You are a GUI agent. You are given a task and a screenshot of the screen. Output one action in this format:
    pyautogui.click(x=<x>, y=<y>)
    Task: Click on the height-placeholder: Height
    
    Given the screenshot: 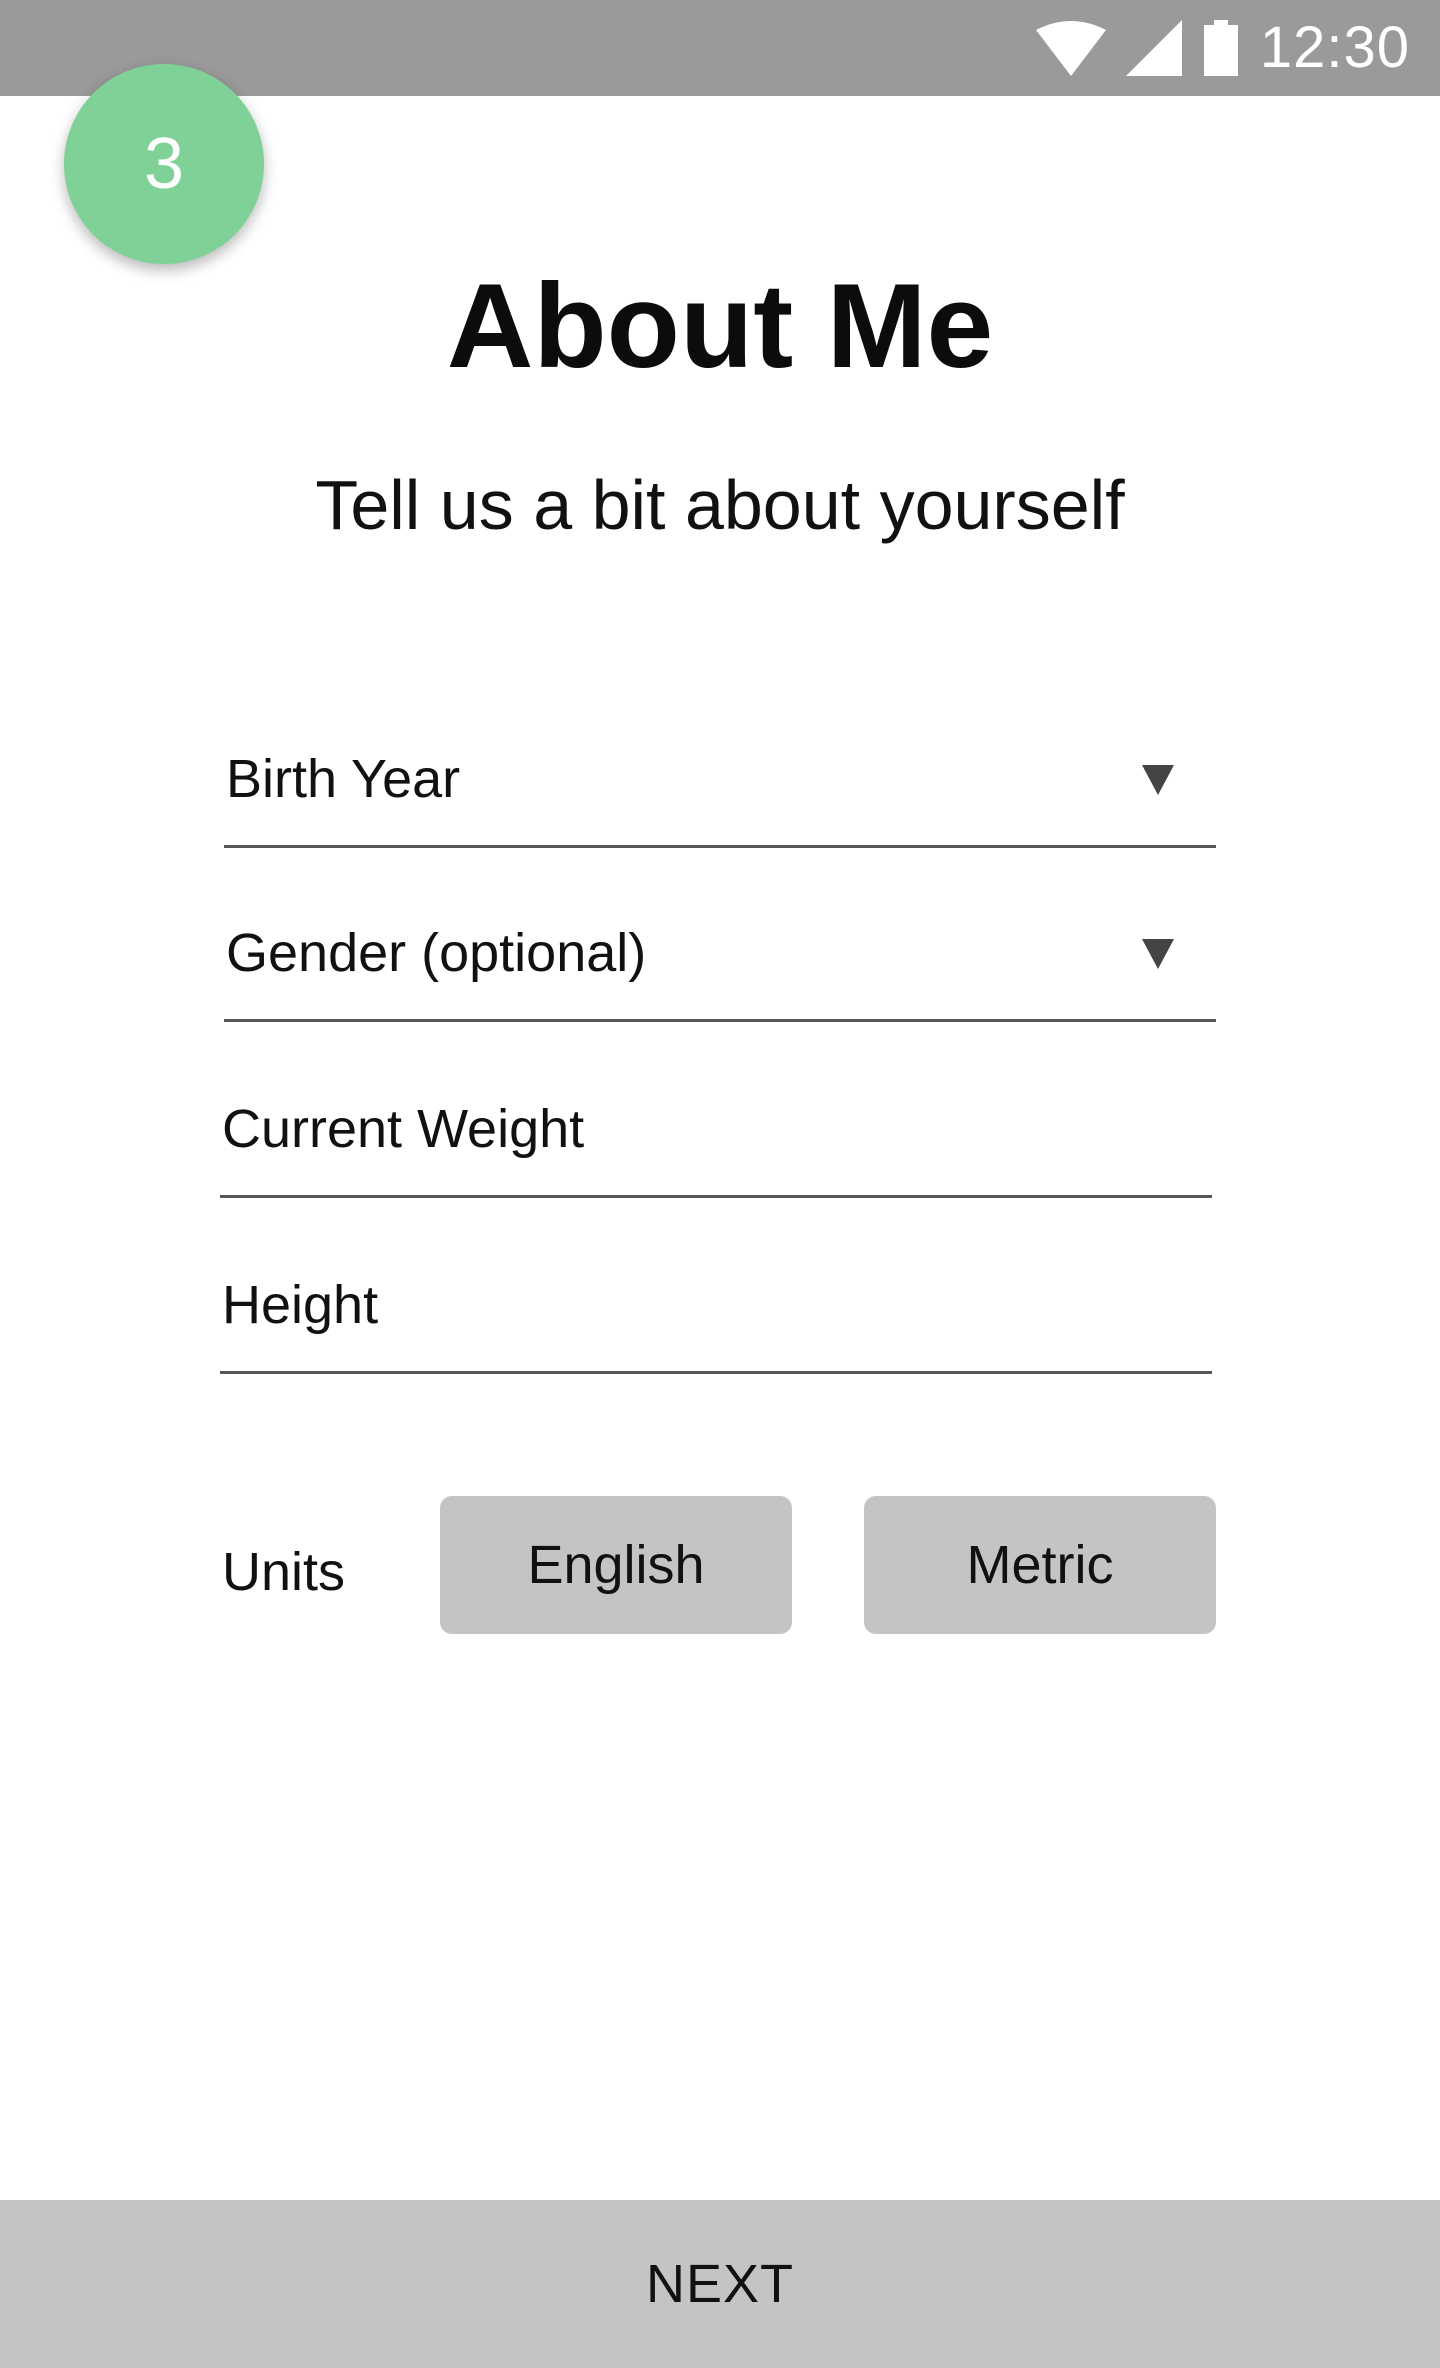 What is the action you would take?
    pyautogui.click(x=300, y=1305)
    